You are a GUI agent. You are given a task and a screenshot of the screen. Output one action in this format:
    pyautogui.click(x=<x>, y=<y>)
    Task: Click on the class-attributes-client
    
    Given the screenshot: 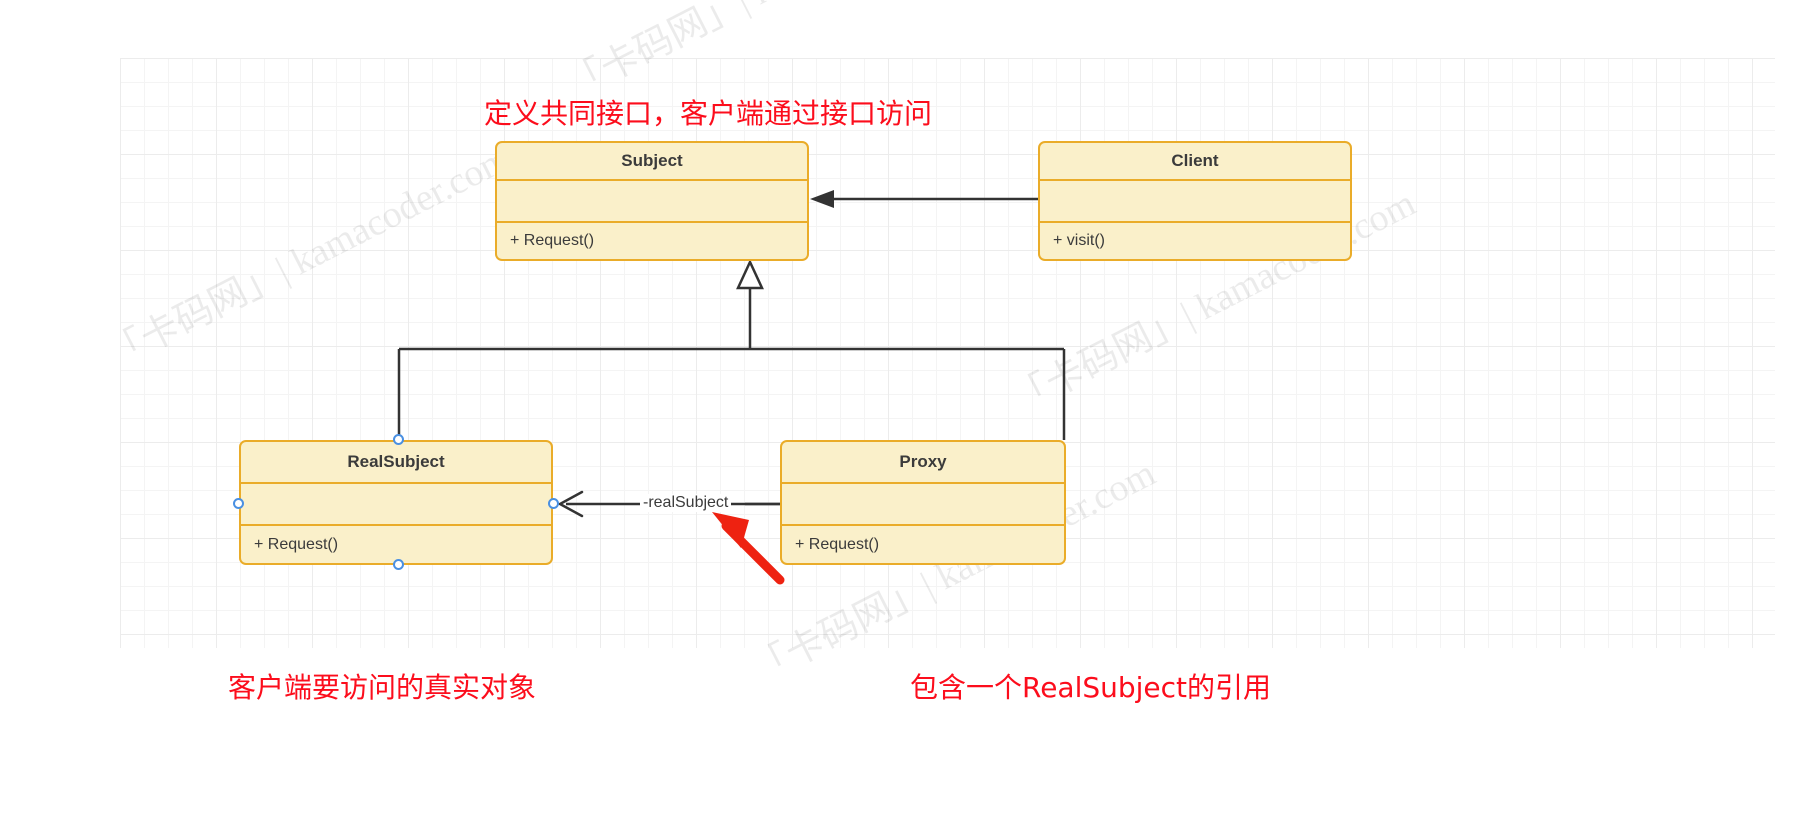 What is the action you would take?
    pyautogui.click(x=1195, y=202)
    